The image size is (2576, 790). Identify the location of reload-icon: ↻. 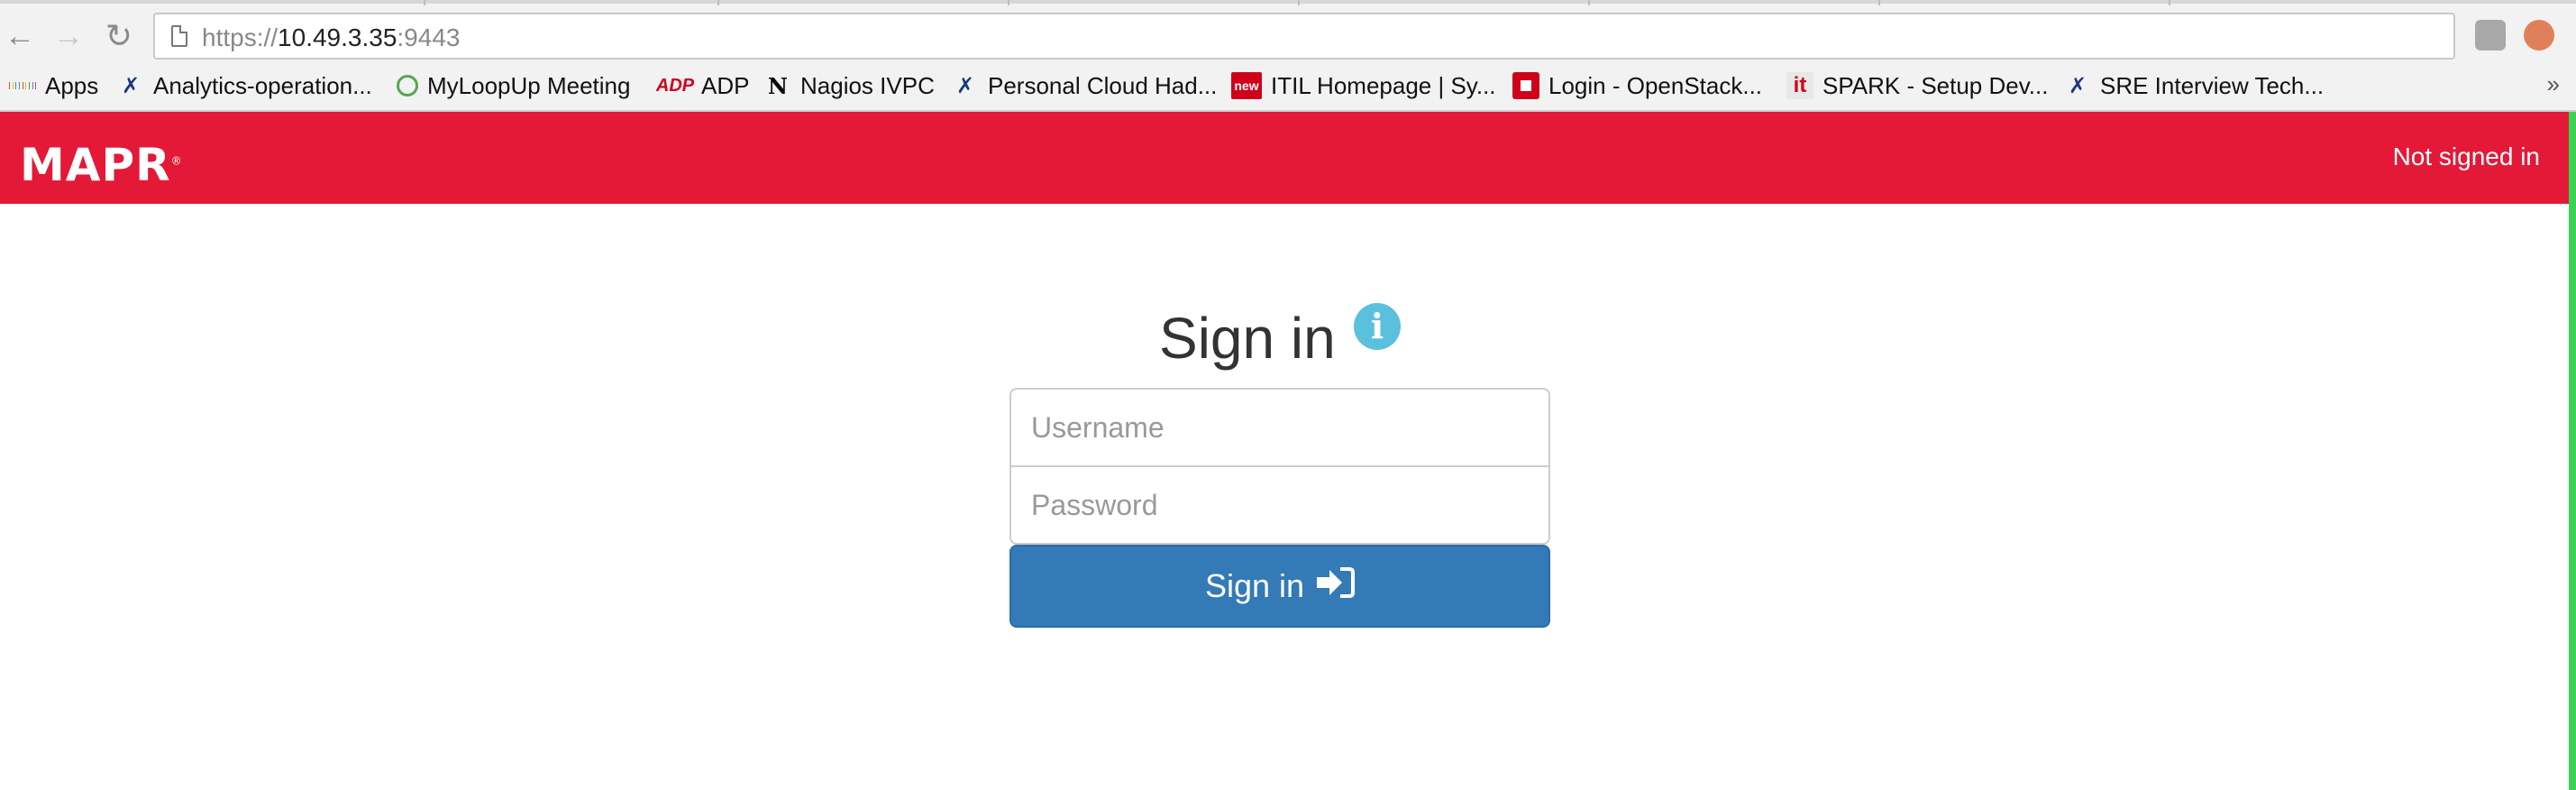
(119, 36).